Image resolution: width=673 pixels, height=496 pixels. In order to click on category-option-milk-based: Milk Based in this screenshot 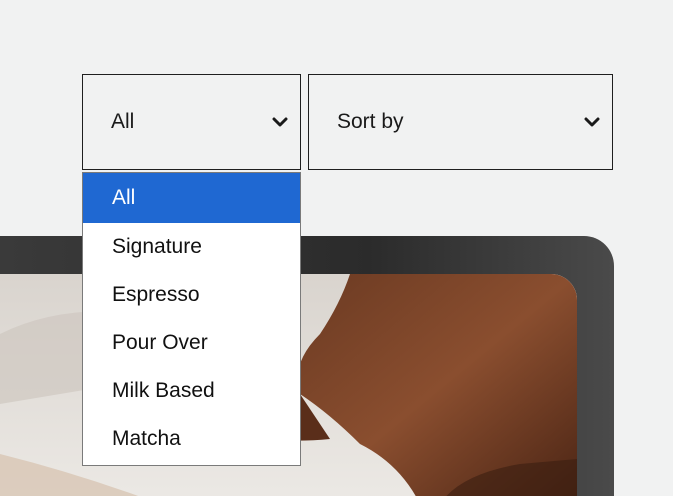, I will do `click(191, 391)`.